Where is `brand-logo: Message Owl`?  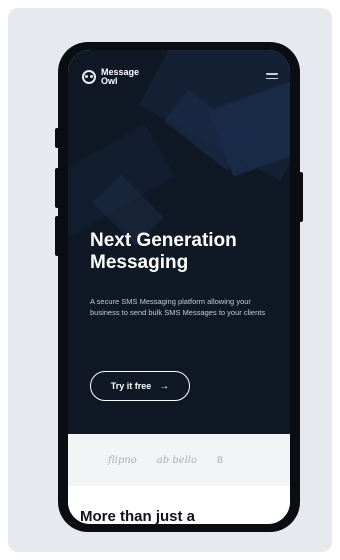
brand-logo: Message Owl is located at coordinates (110, 77).